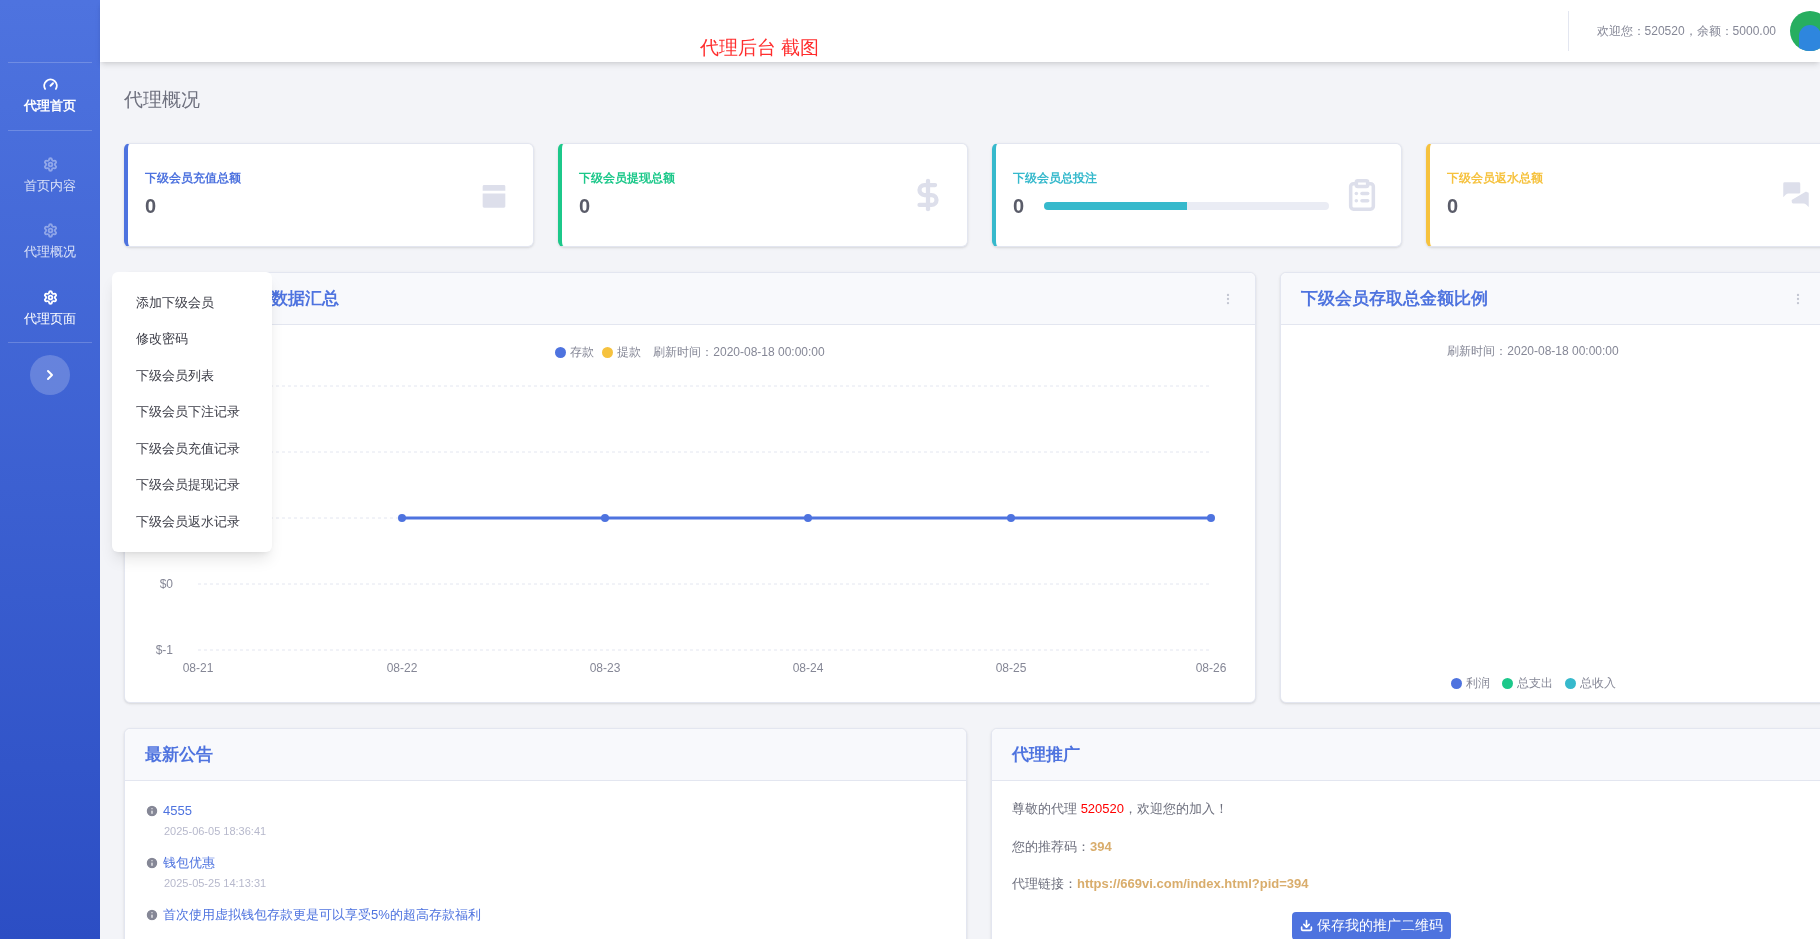  I want to click on legend-item: 总收入, so click(1590, 683).